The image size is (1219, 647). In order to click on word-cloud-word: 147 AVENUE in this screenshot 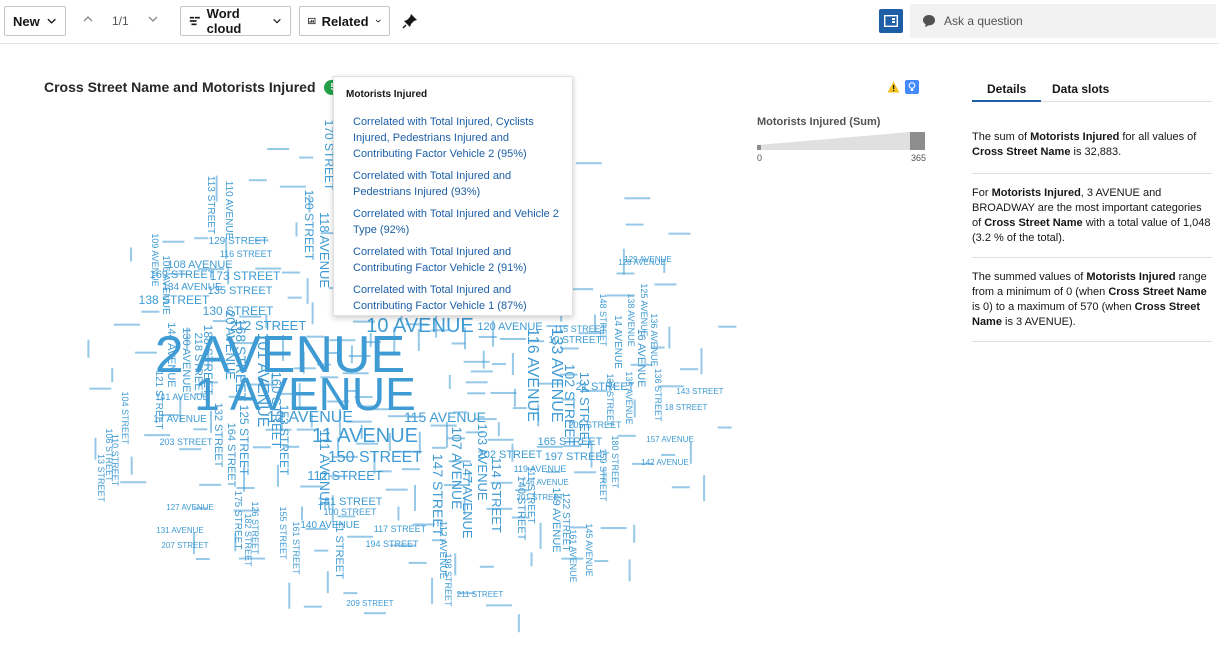, I will do `click(467, 499)`.